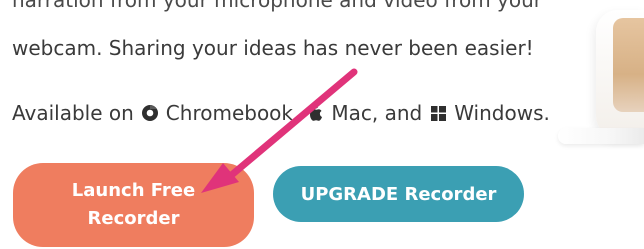 The width and height of the screenshot is (644, 249). What do you see at coordinates (73, 113) in the screenshot?
I see `available-prefix: Available on` at bounding box center [73, 113].